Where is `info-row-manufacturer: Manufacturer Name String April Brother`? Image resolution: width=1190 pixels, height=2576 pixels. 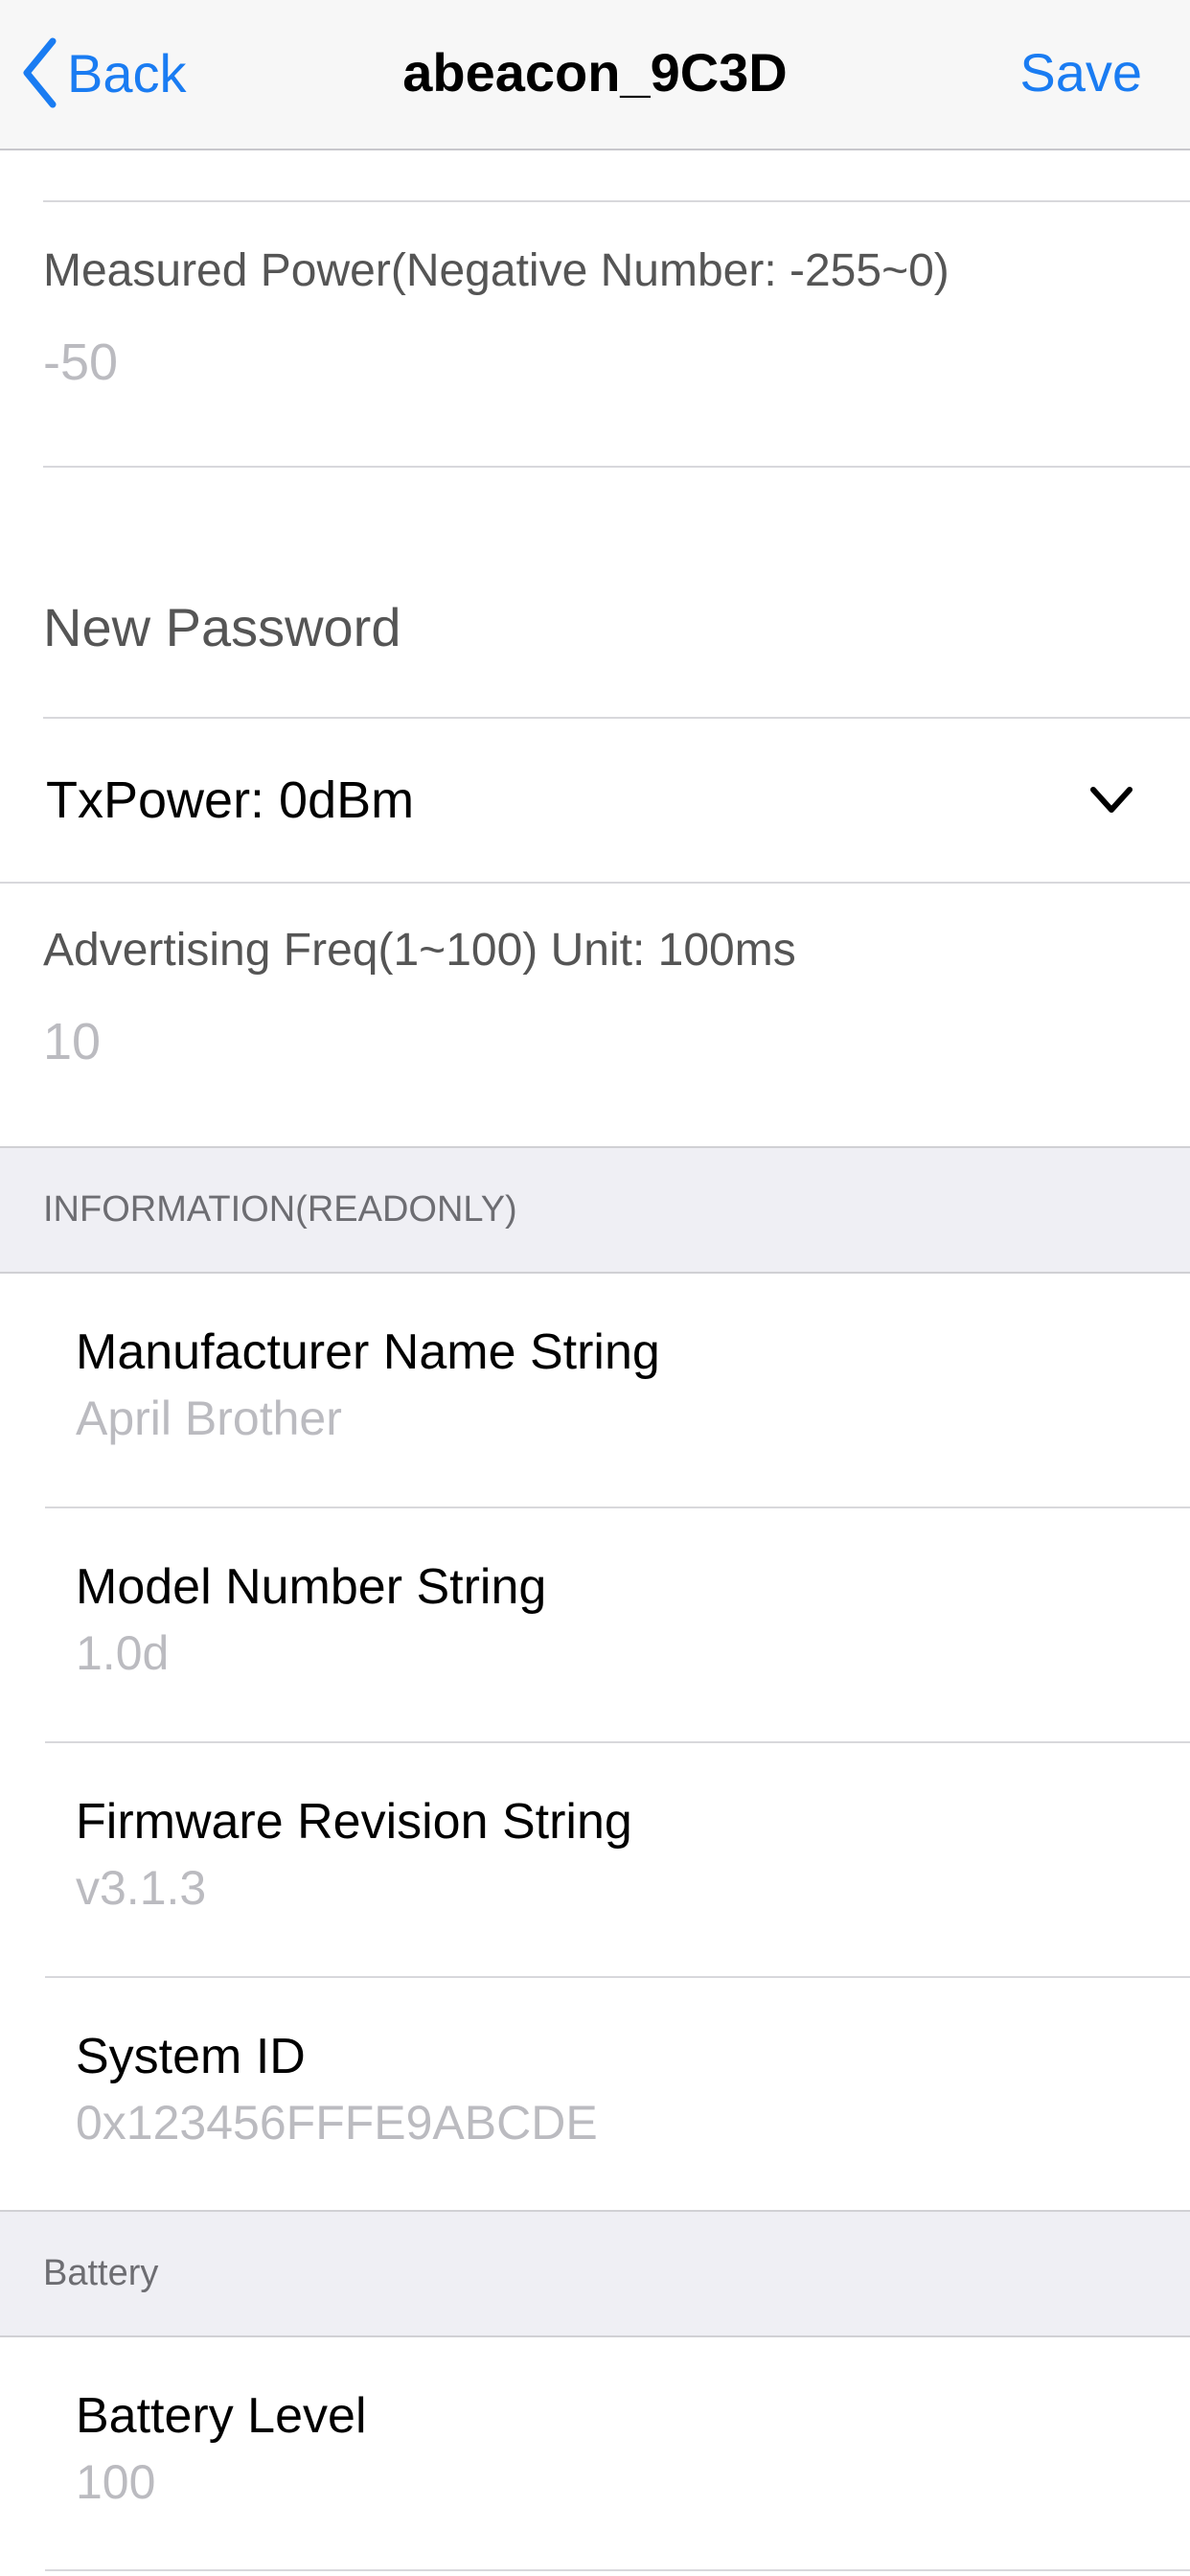
info-row-manufacturer: Manufacturer Name String April Brother is located at coordinates (595, 1390).